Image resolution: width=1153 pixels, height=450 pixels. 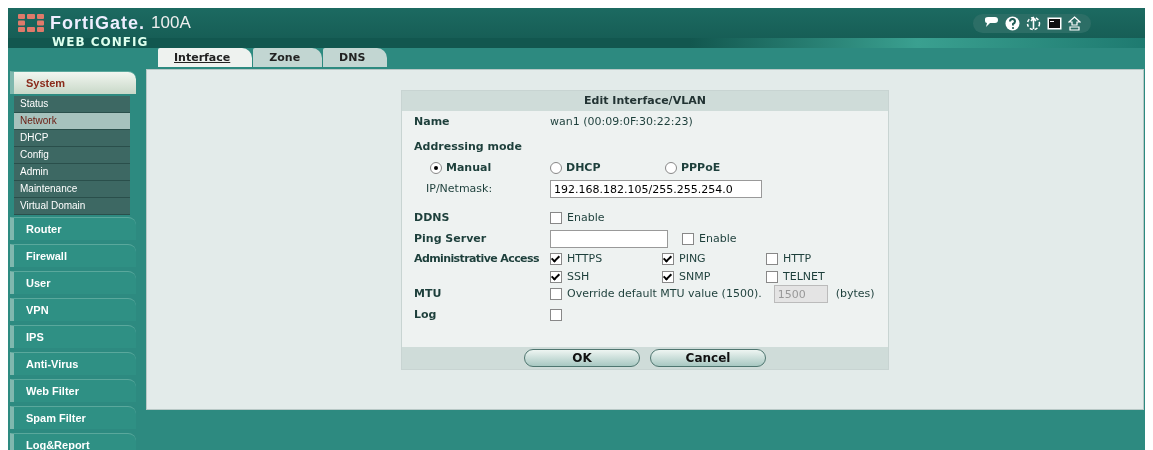 What do you see at coordinates (73, 82) in the screenshot?
I see `menu-group: System` at bounding box center [73, 82].